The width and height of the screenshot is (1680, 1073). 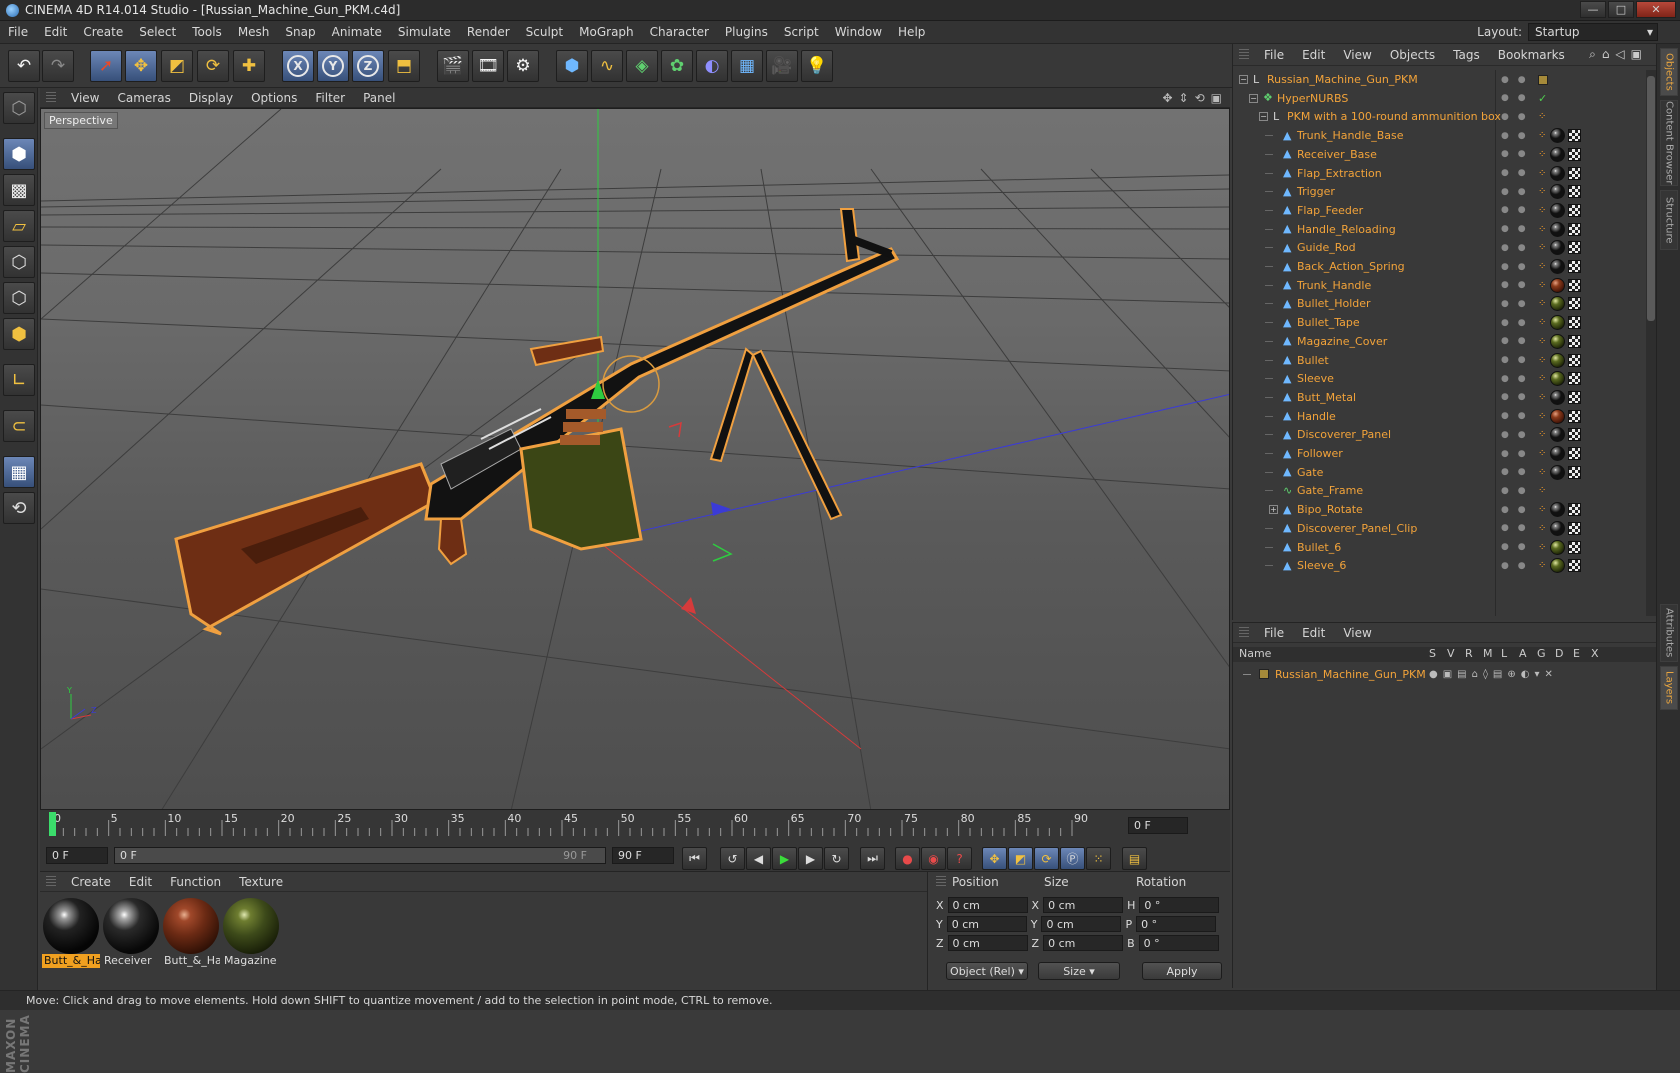 What do you see at coordinates (360, 855) in the screenshot?
I see `frame-range-slider: 0 F 90 F` at bounding box center [360, 855].